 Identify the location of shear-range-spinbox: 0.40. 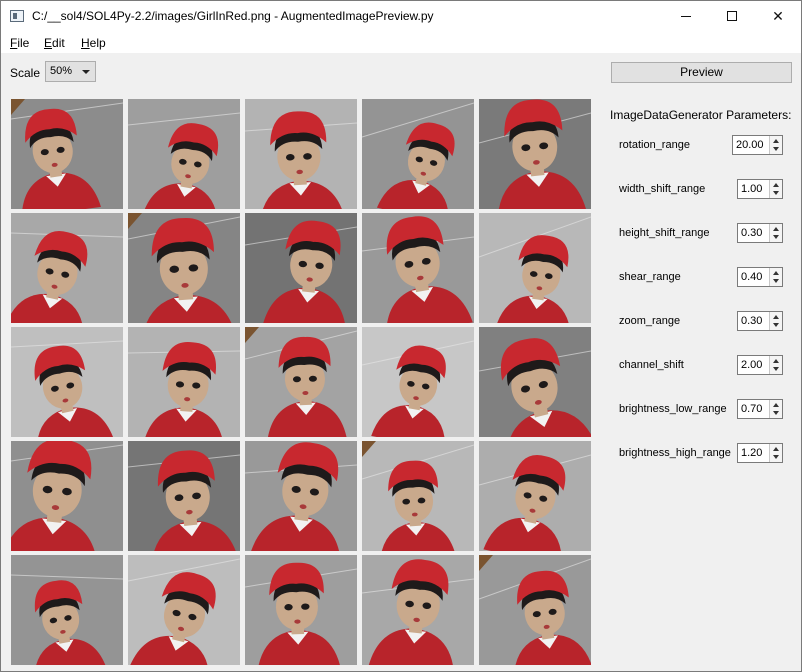
(760, 277).